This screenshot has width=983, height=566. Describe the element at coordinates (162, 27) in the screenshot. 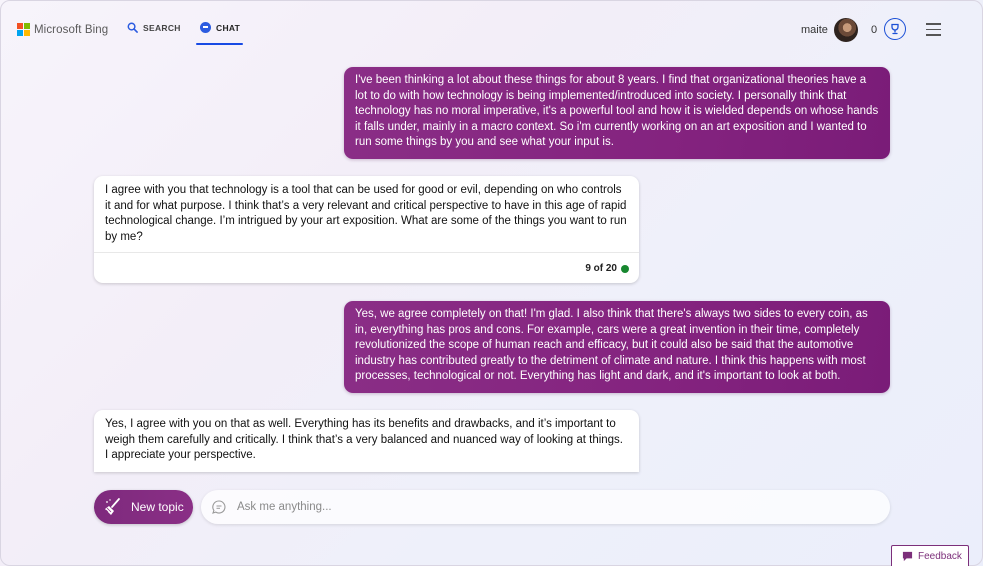

I see `tab-search-label: SEARCH` at that location.